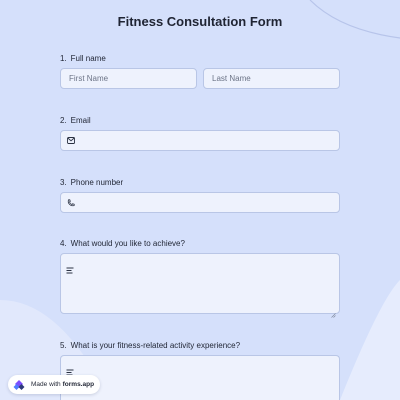  What do you see at coordinates (63, 243) in the screenshot?
I see `question-number: 4.` at bounding box center [63, 243].